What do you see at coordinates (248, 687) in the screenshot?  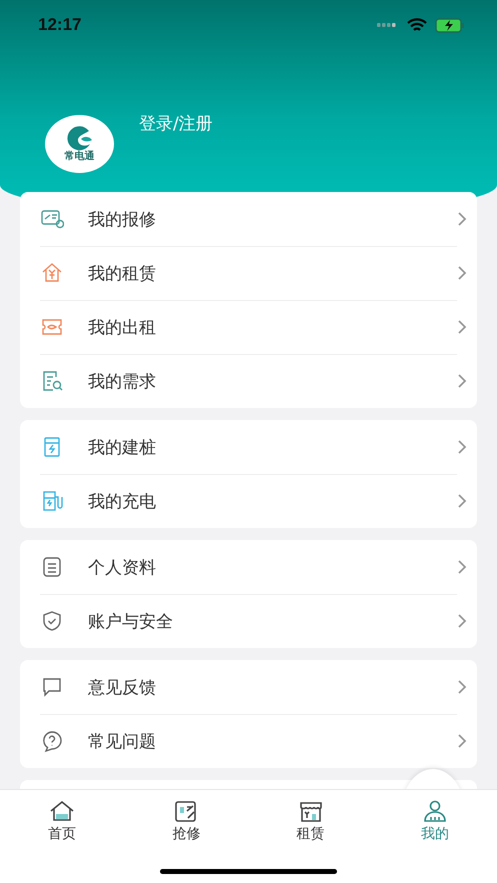 I see `menu-item: 意见反馈` at bounding box center [248, 687].